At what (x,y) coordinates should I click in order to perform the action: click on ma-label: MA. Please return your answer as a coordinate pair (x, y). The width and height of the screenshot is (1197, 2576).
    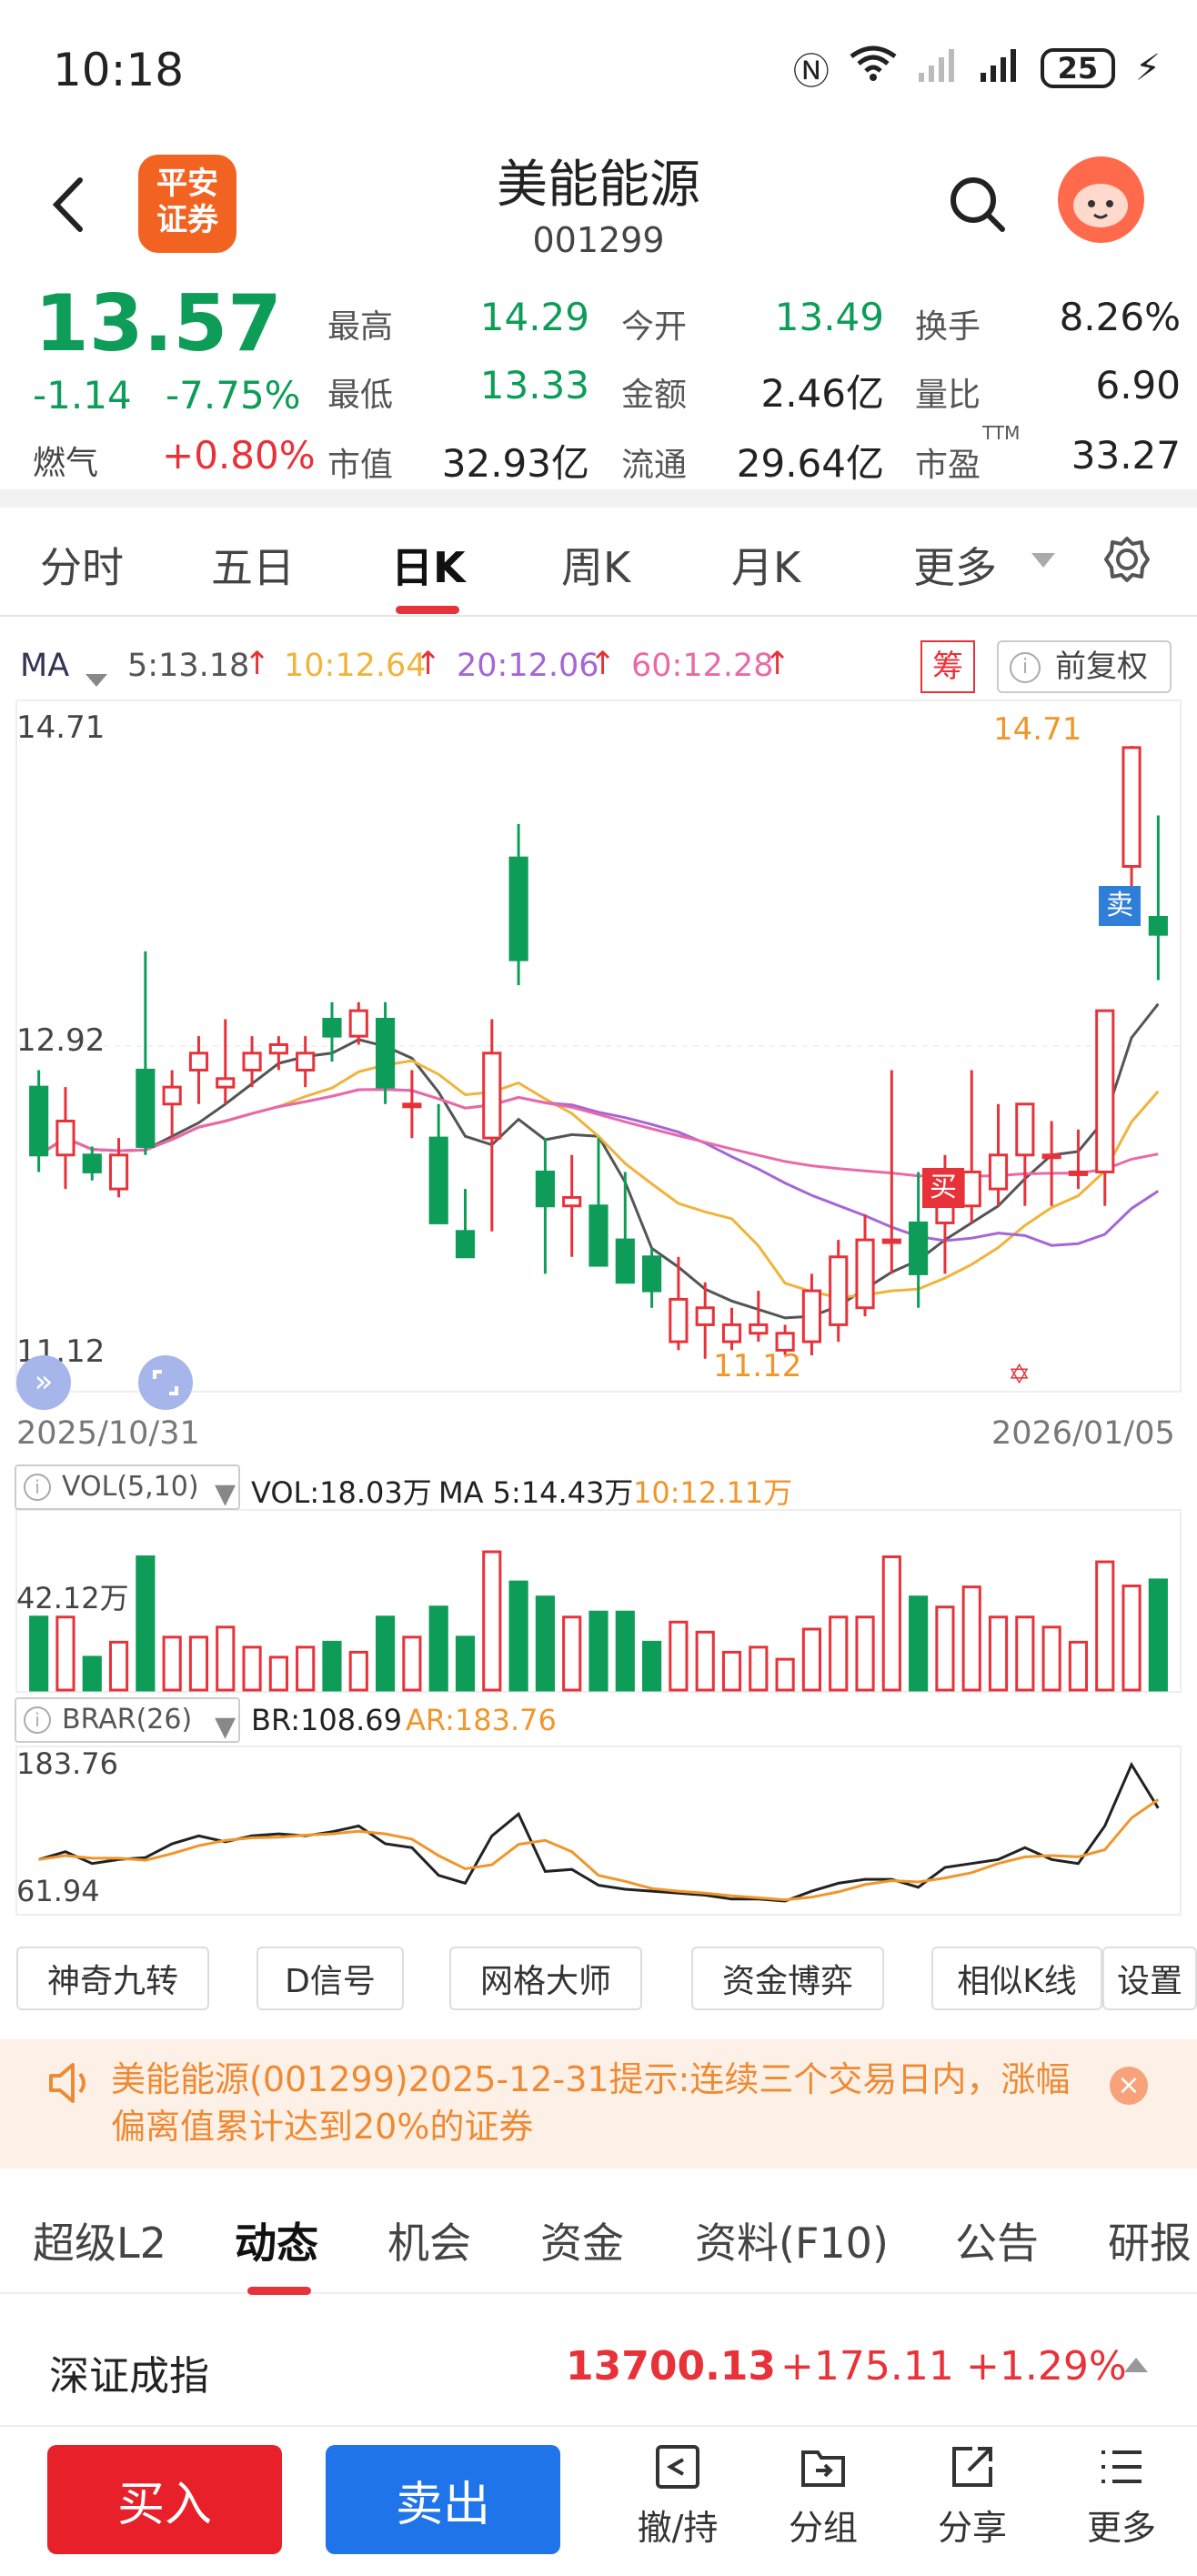
    Looking at the image, I should click on (44, 666).